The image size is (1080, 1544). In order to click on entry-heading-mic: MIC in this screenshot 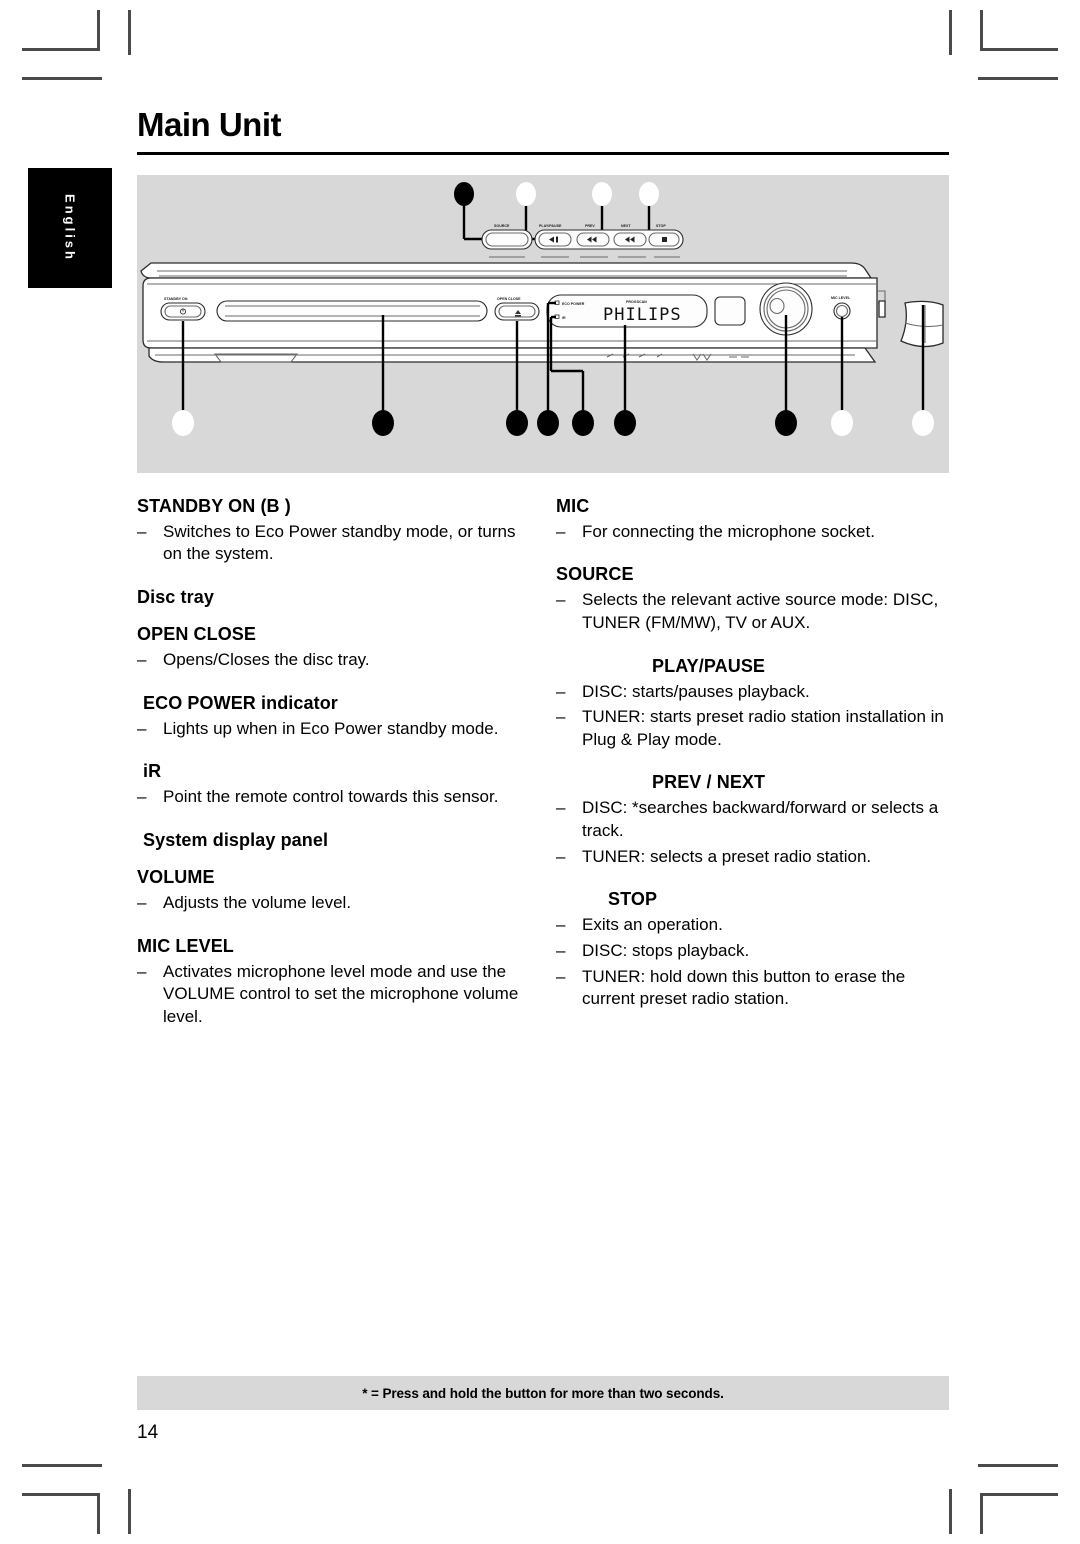, I will do `click(573, 505)`.